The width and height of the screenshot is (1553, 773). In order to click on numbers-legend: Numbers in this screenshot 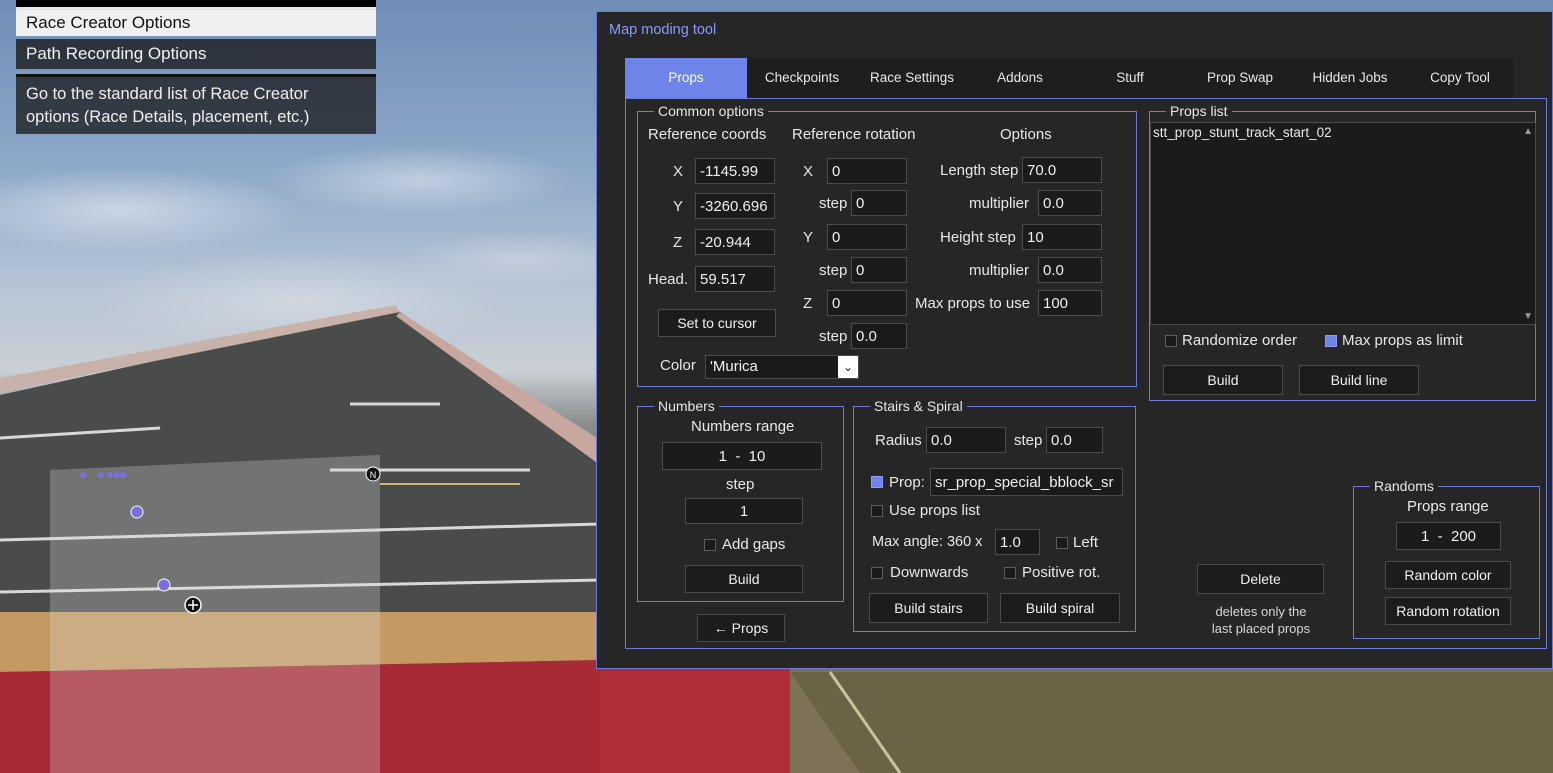, I will do `click(686, 406)`.